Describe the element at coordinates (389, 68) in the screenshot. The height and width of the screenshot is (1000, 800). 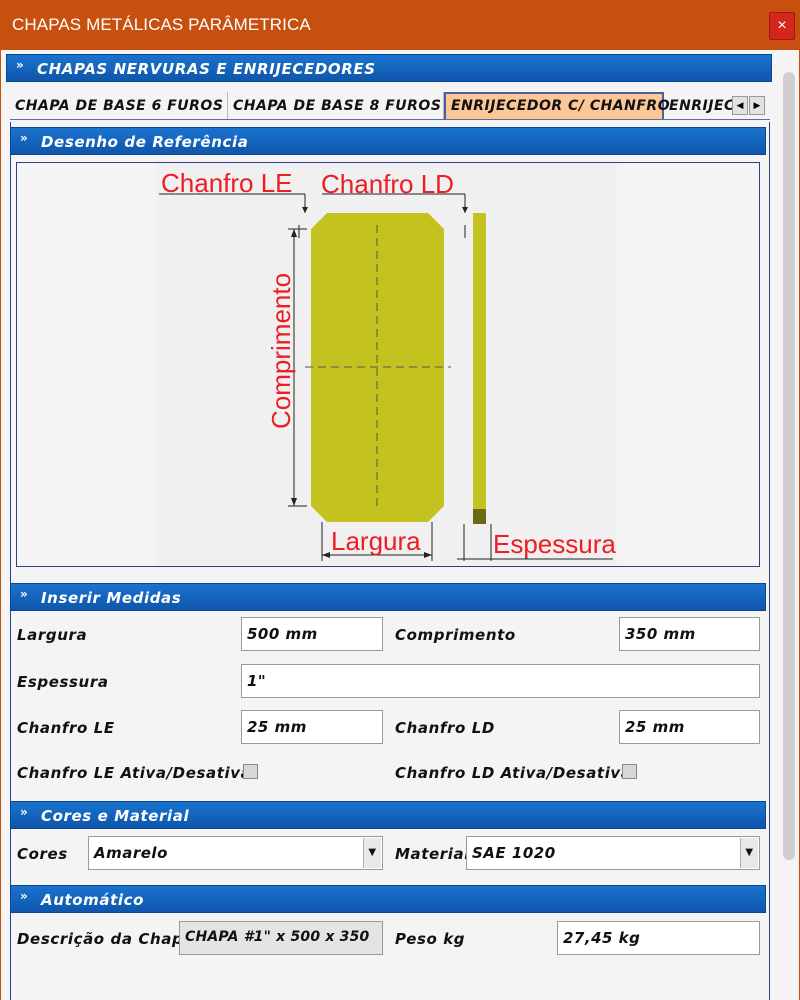
I see `section-header-main: » CHAPAS NERVURAS E ENRIJECEDORES` at that location.